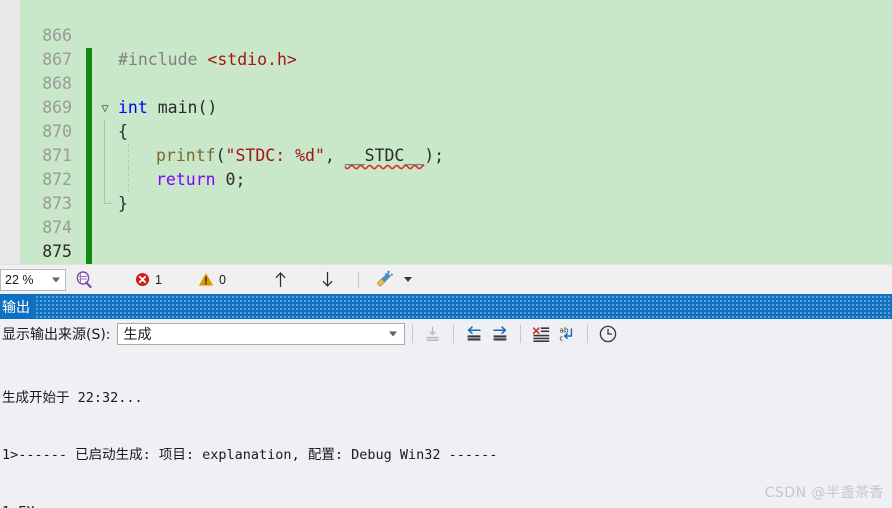 The image size is (892, 508). I want to click on show-output-history-button, so click(608, 334).